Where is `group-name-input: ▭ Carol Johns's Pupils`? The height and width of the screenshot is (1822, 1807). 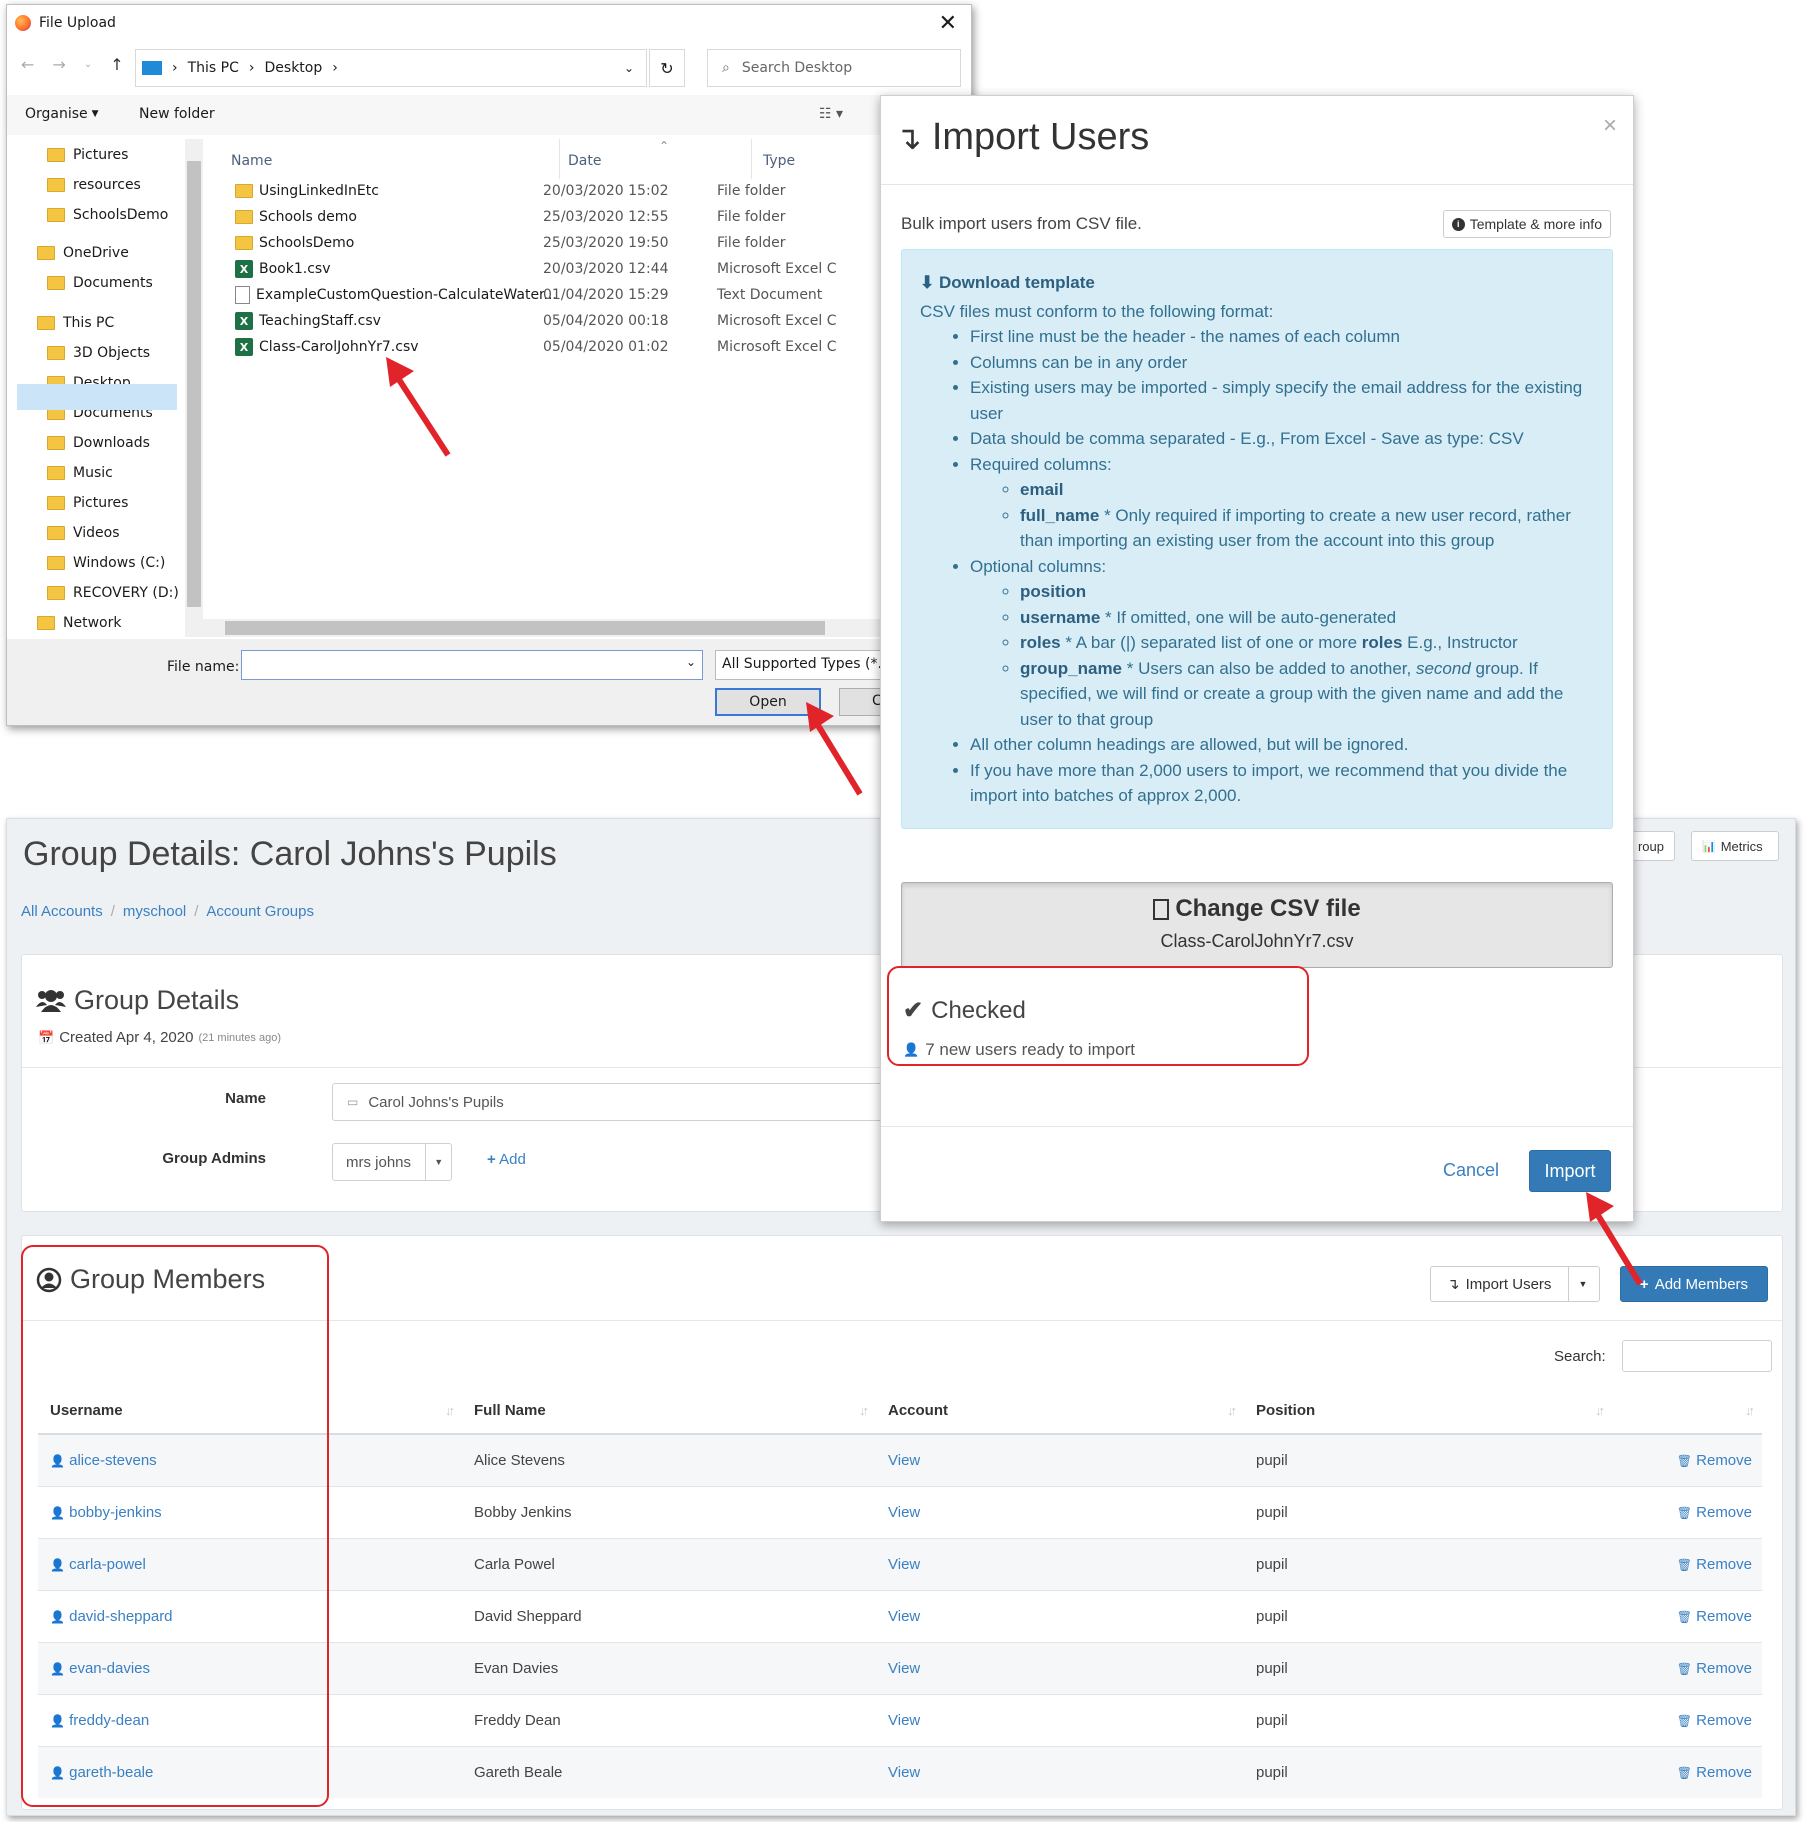 group-name-input: ▭ Carol Johns's Pupils is located at coordinates (632, 1102).